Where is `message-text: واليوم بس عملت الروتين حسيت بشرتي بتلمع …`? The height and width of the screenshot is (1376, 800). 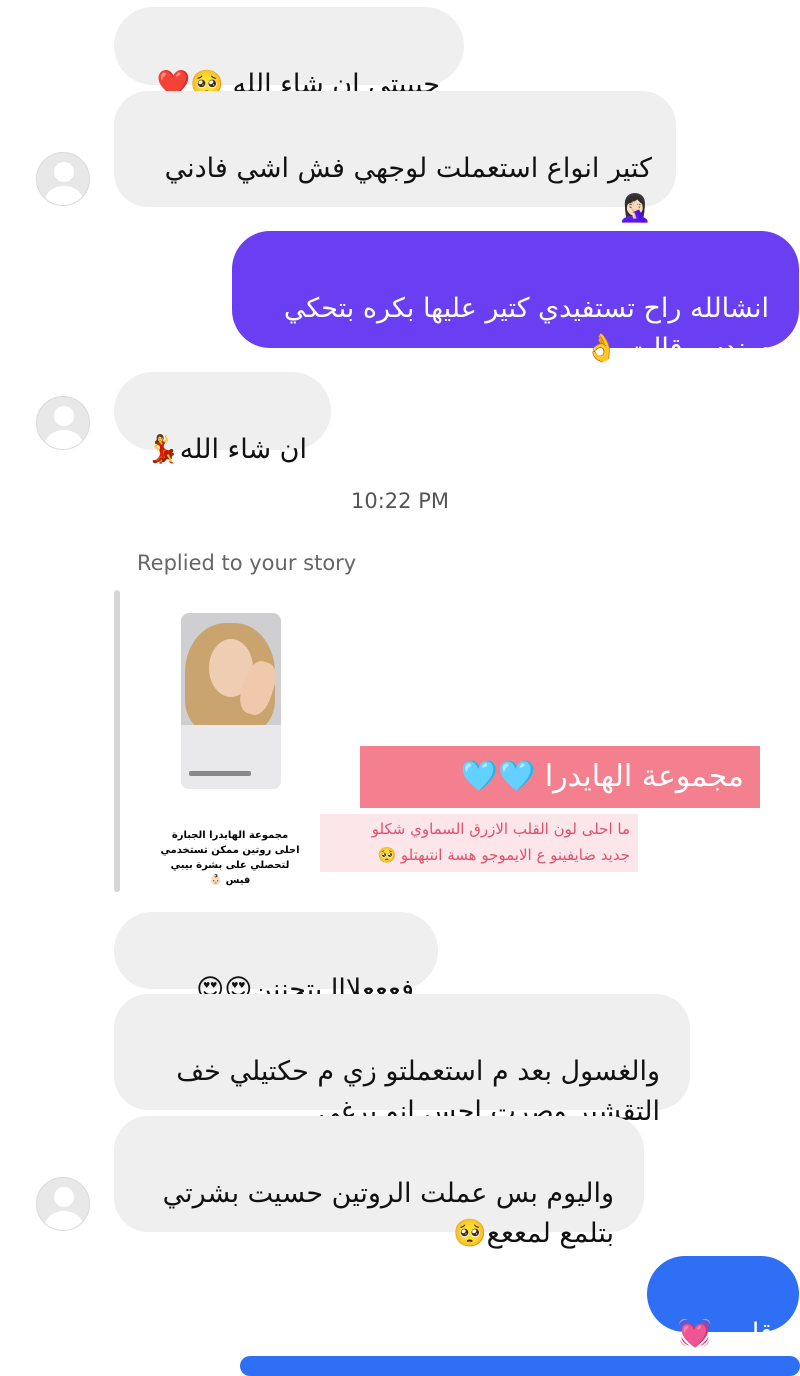
message-text: واليوم بس عملت الروتين حسيت بشرتي بتلمع … is located at coordinates (388, 1213).